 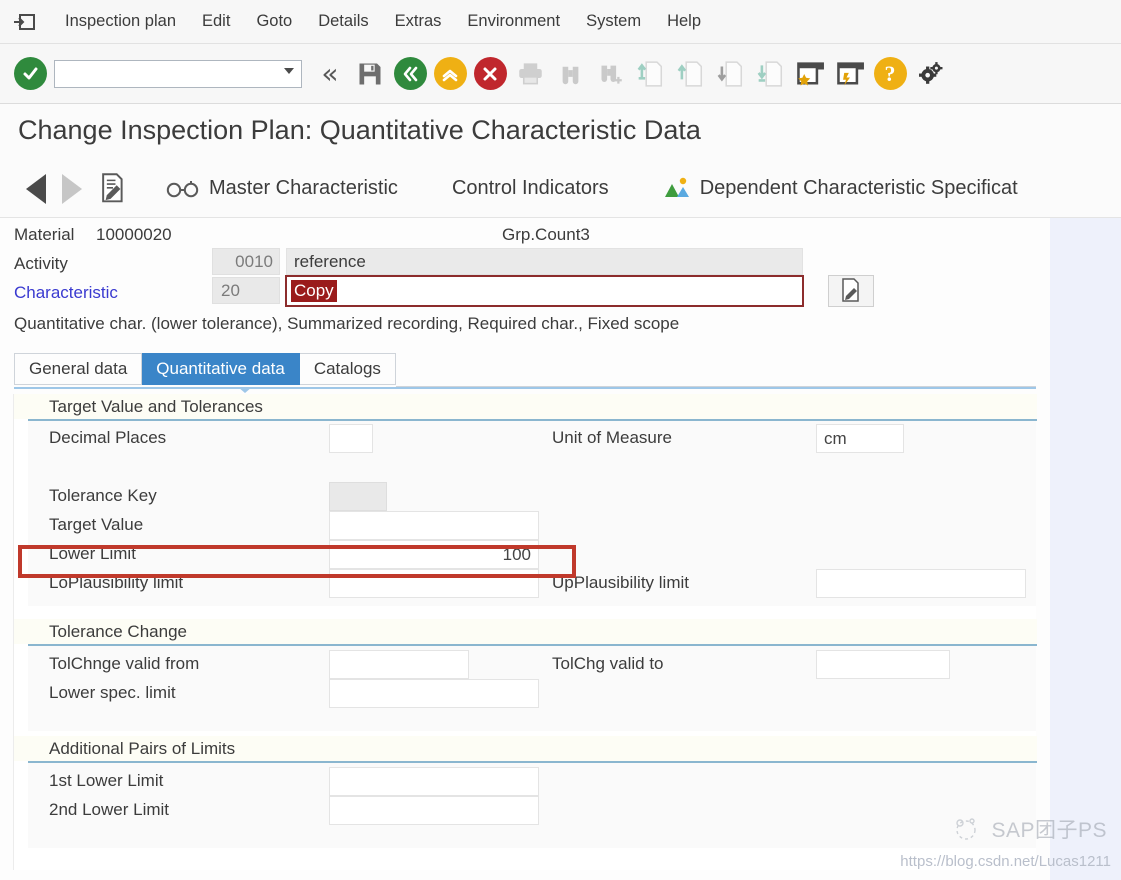 I want to click on watermark-brand: SAP团子PS, so click(x=1049, y=830).